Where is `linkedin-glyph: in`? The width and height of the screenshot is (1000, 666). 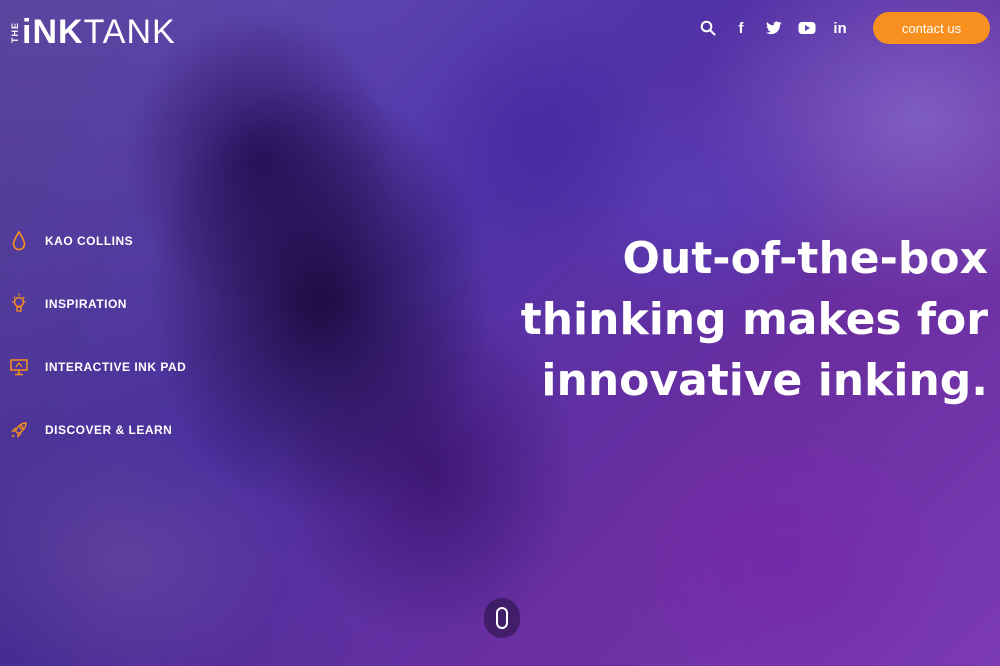
linkedin-glyph: in is located at coordinates (840, 28).